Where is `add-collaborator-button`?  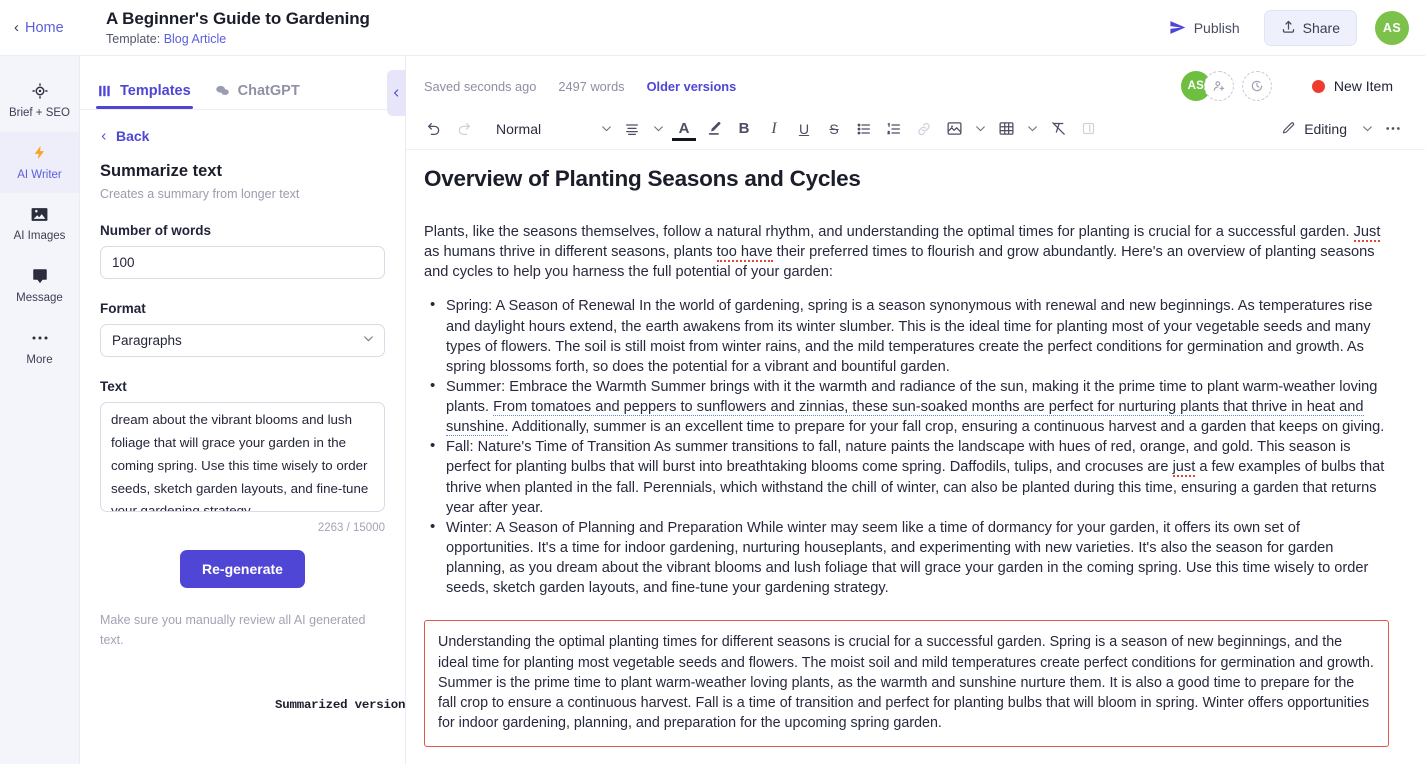
add-collaborator-button is located at coordinates (1218, 86).